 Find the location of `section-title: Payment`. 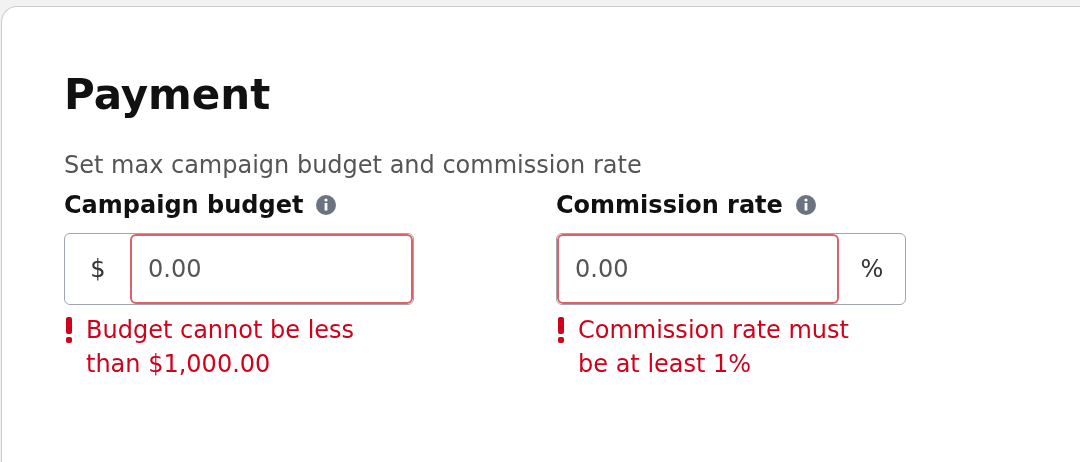

section-title: Payment is located at coordinates (168, 95).